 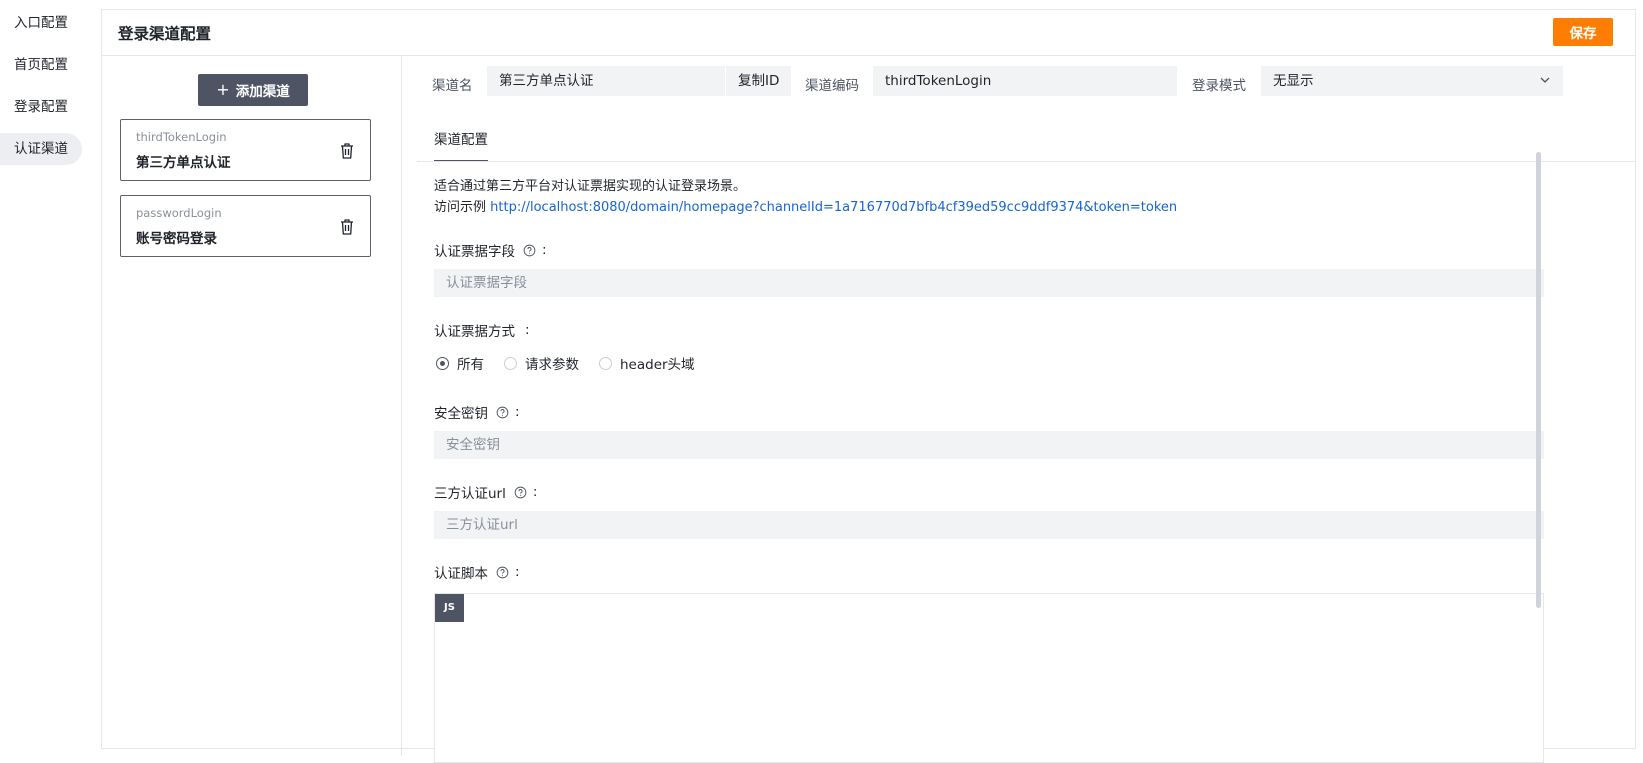 I want to click on ticket-method-label: 认证票据方式 :, so click(x=482, y=330).